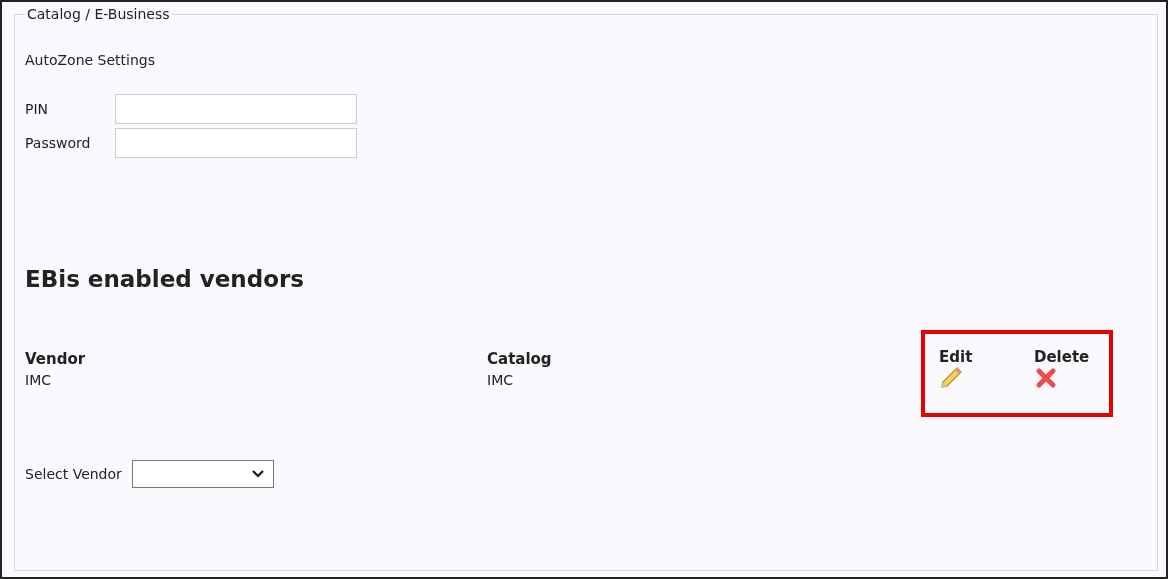 Image resolution: width=1168 pixels, height=579 pixels. What do you see at coordinates (1062, 357) in the screenshot?
I see `column-header: Delete` at bounding box center [1062, 357].